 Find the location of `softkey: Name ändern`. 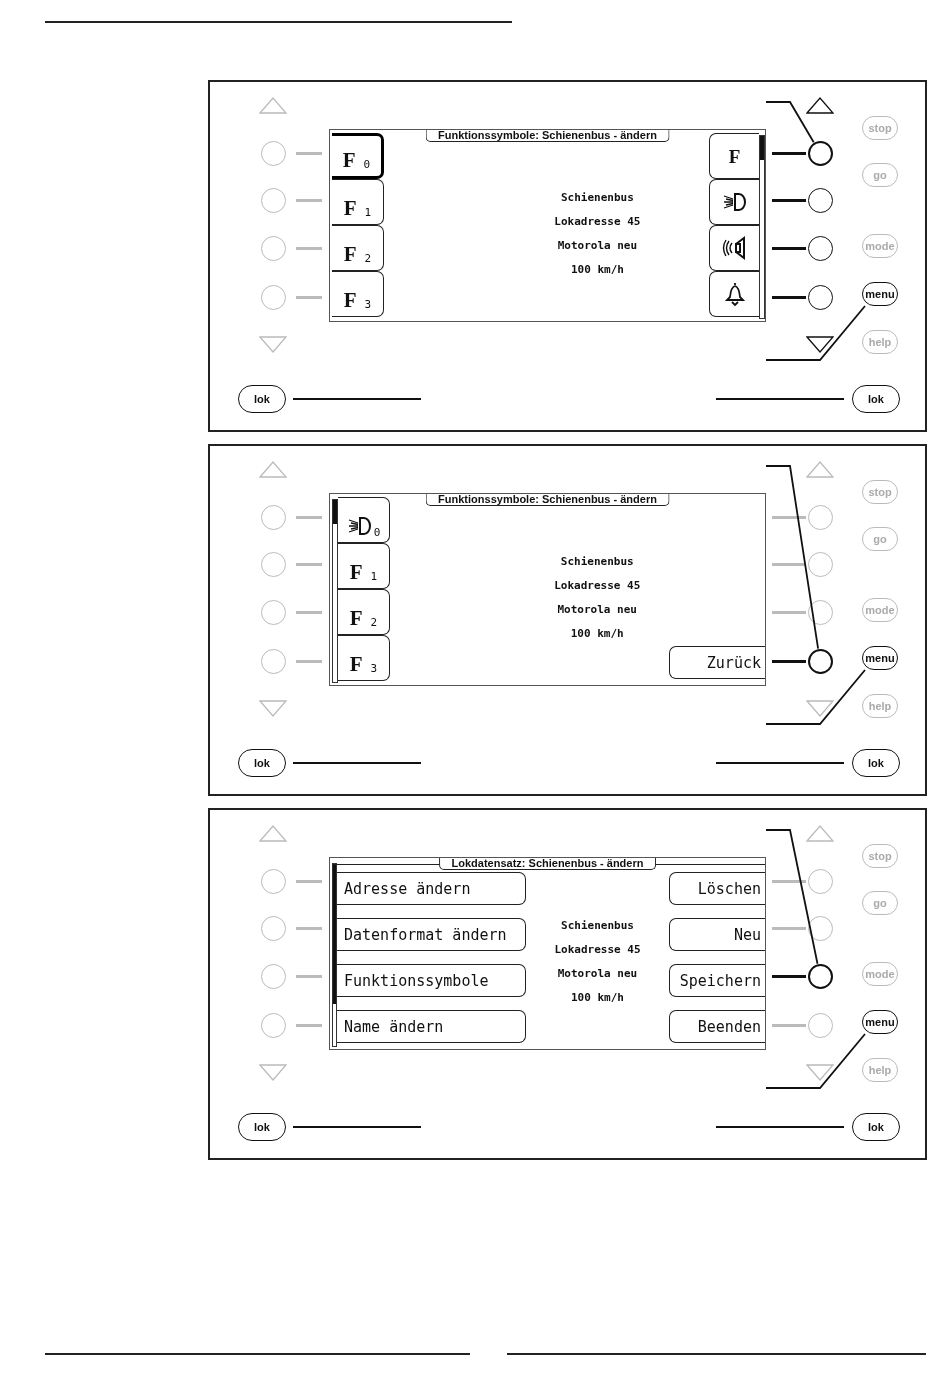

softkey: Name ändern is located at coordinates (431, 1026).